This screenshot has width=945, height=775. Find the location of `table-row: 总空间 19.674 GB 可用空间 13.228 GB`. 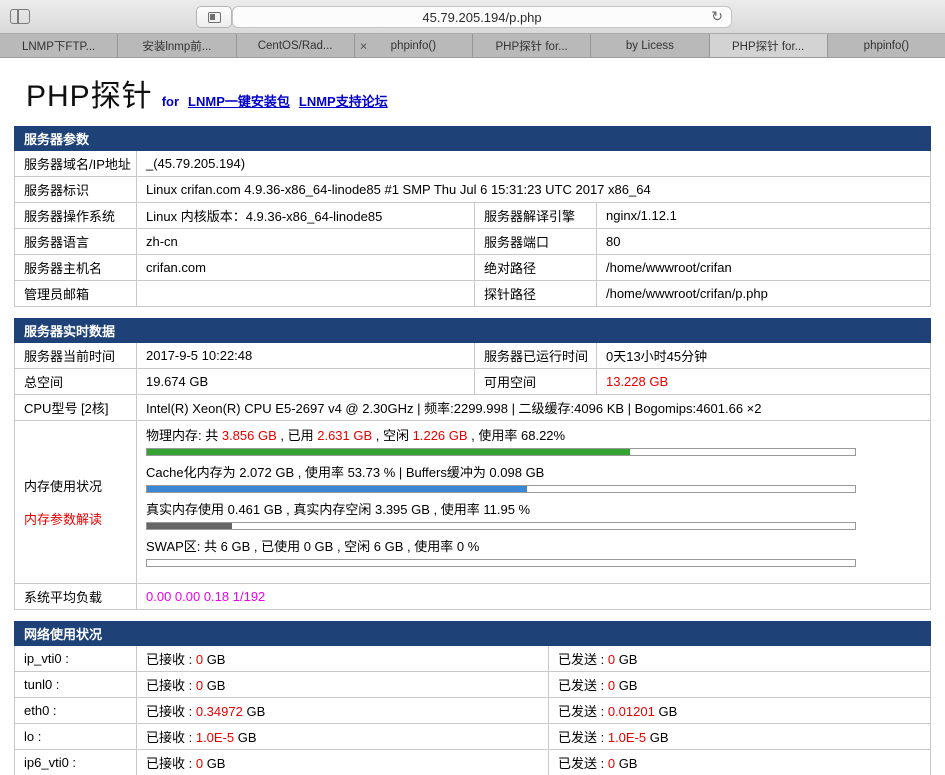

table-row: 总空间 19.674 GB 可用空间 13.228 GB is located at coordinates (473, 381).